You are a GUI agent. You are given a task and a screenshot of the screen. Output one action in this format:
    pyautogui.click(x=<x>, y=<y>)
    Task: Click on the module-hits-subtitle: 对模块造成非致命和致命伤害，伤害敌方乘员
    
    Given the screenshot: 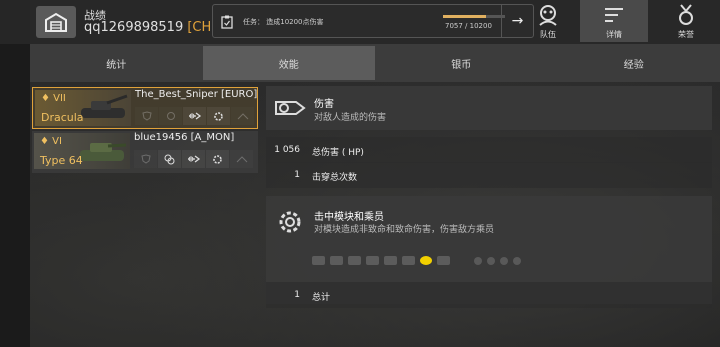 What is the action you would take?
    pyautogui.click(x=404, y=230)
    